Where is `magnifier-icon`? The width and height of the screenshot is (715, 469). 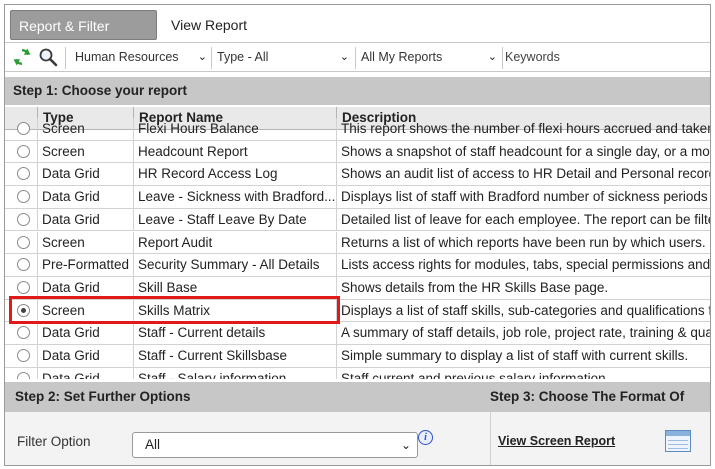
magnifier-icon is located at coordinates (48, 57).